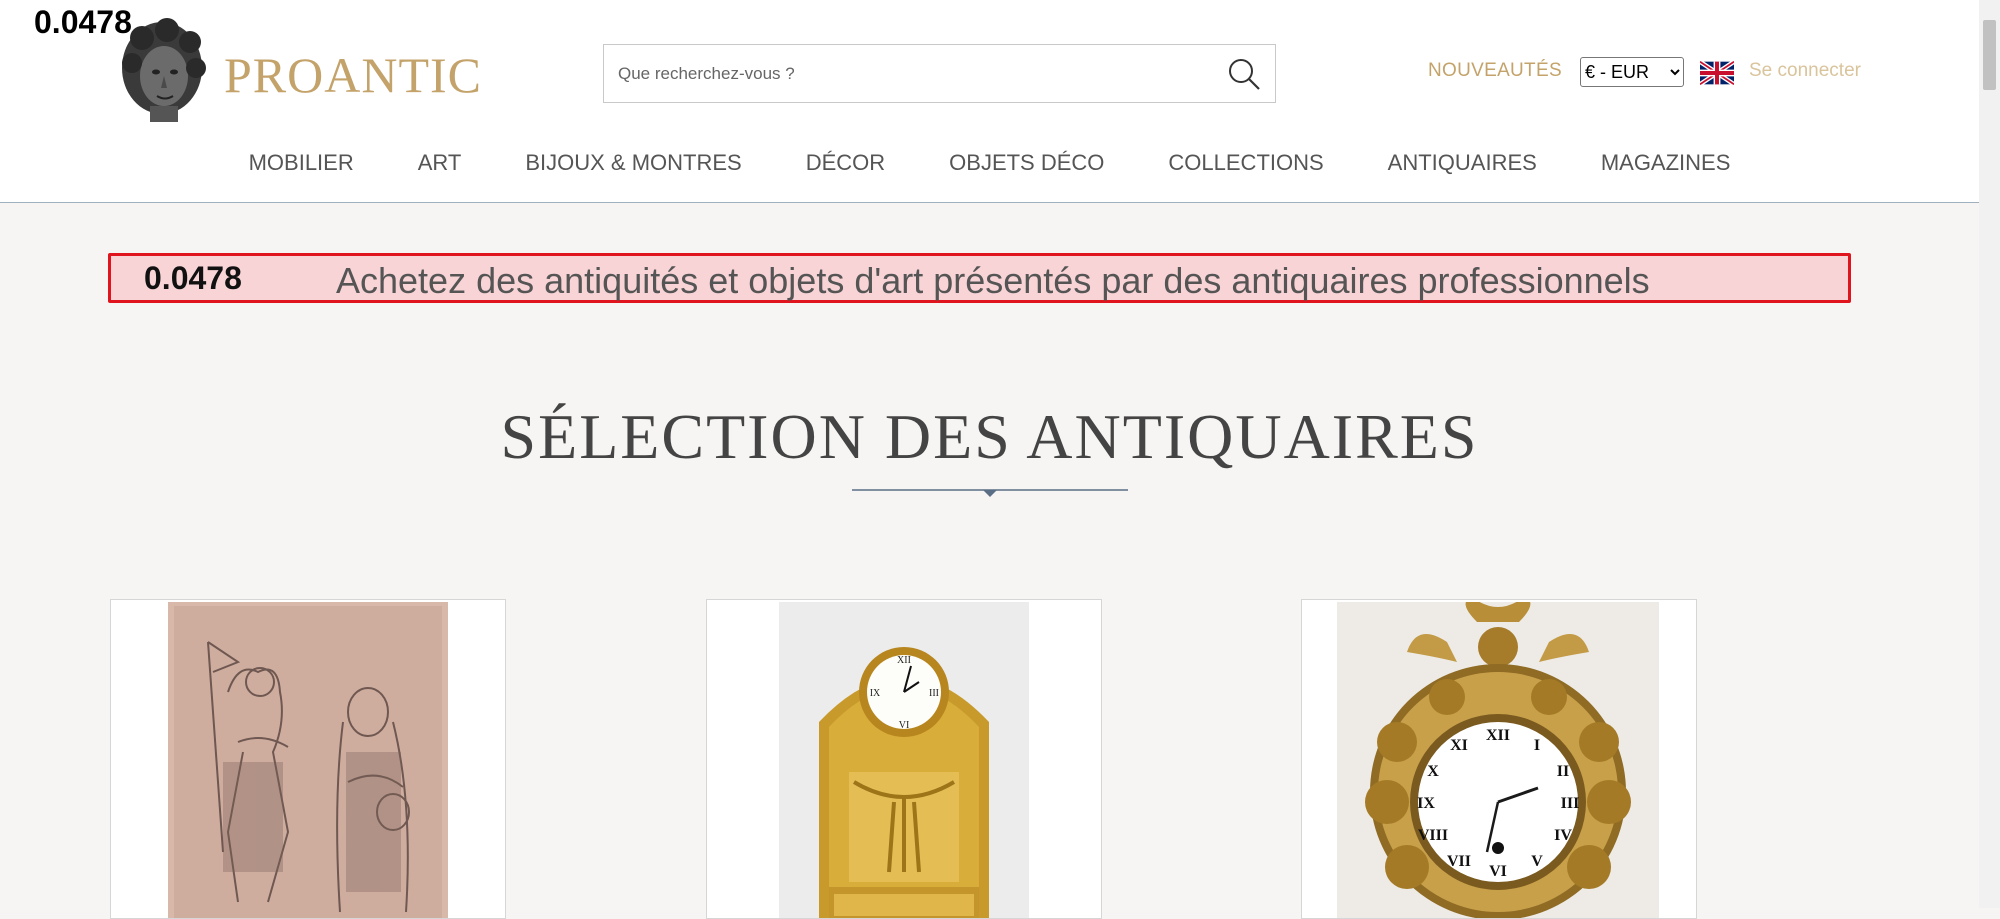 This screenshot has height=919, width=2000. I want to click on score-label: 0.0478, so click(83, 22).